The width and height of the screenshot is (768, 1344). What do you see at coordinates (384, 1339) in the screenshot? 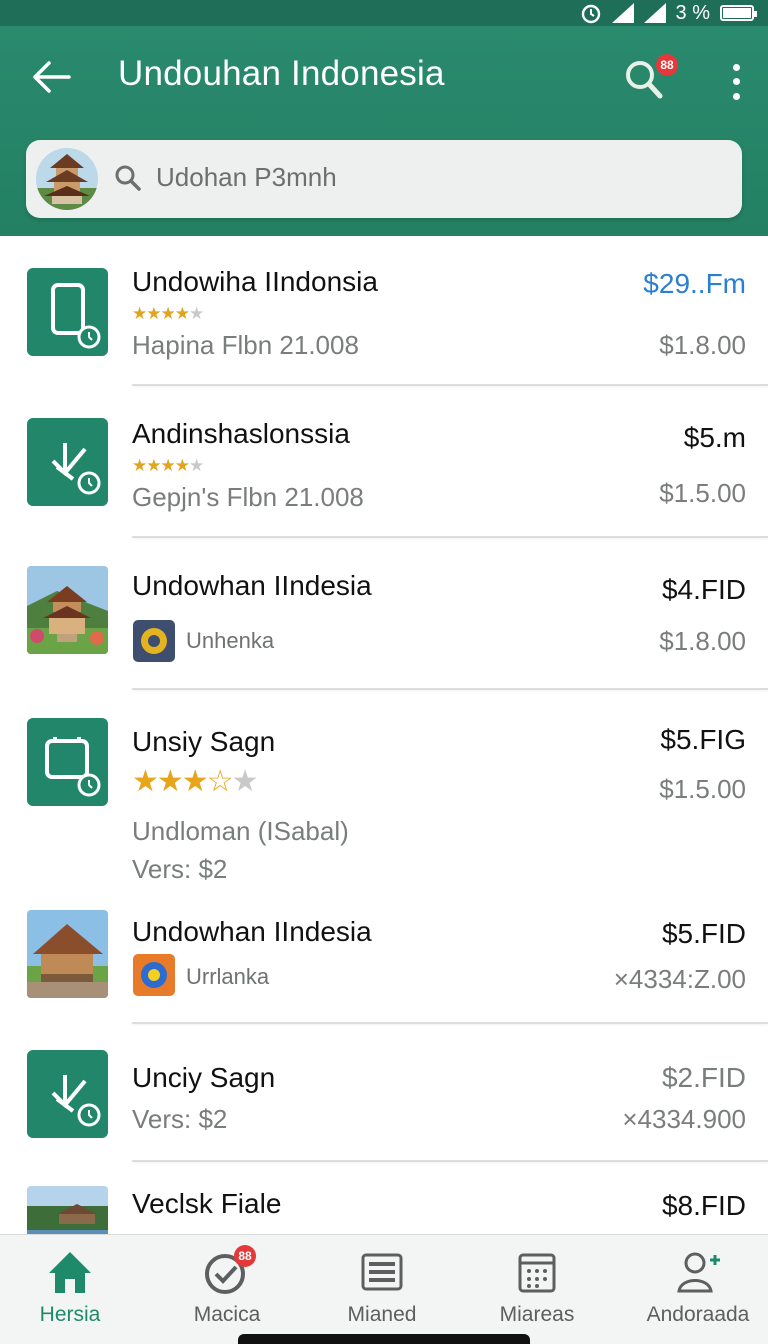
I see `home-indicator` at bounding box center [384, 1339].